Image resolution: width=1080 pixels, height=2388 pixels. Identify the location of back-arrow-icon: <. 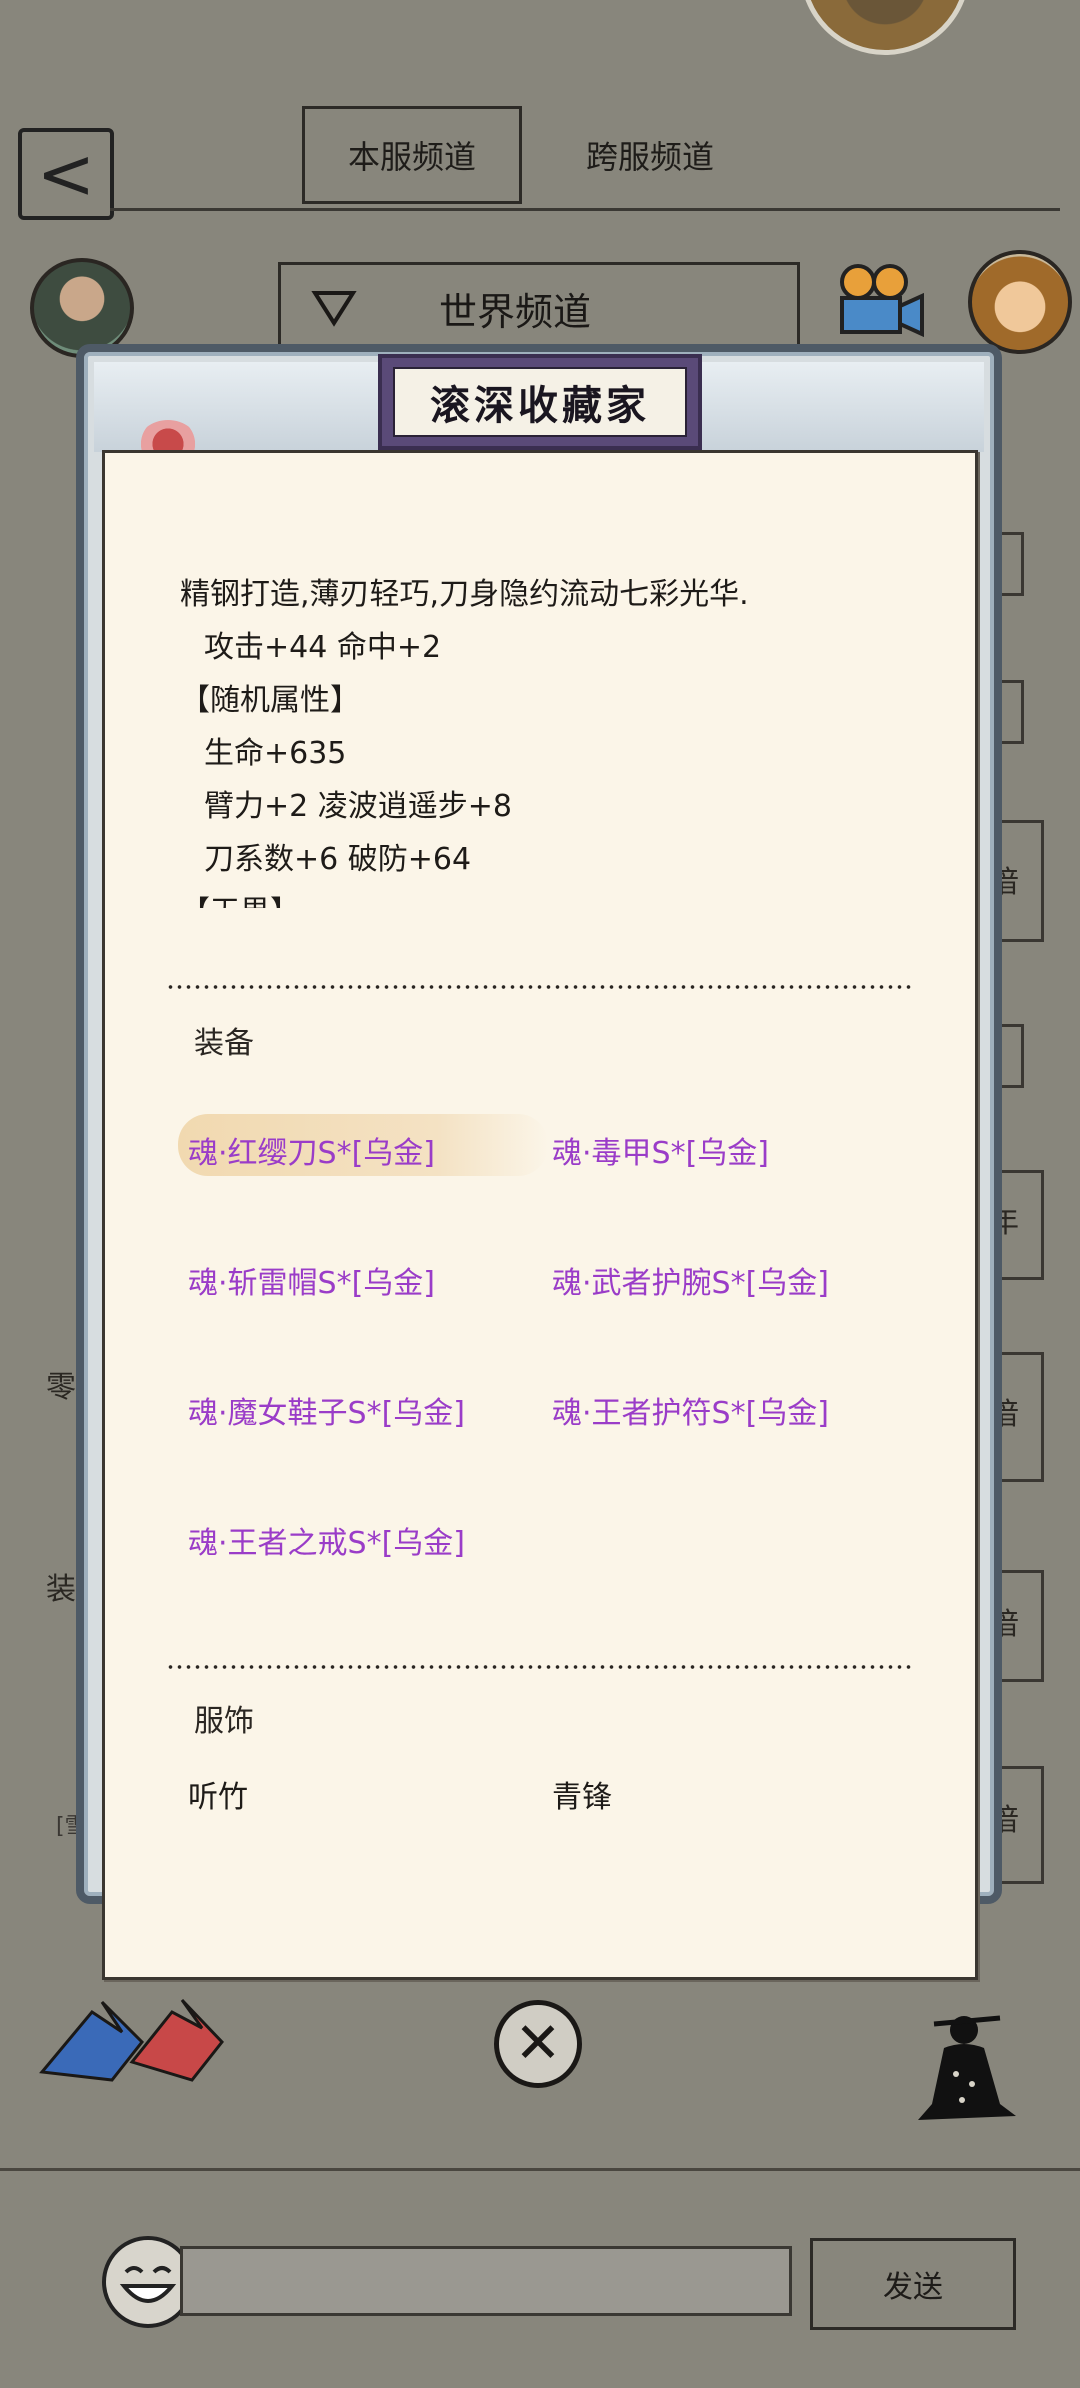
(66, 174).